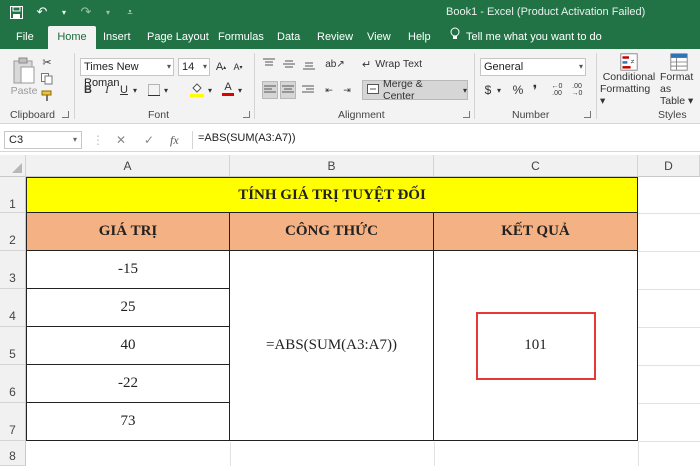 The image size is (700, 471). I want to click on font-color-dropdown-icon: ▾, so click(240, 90).